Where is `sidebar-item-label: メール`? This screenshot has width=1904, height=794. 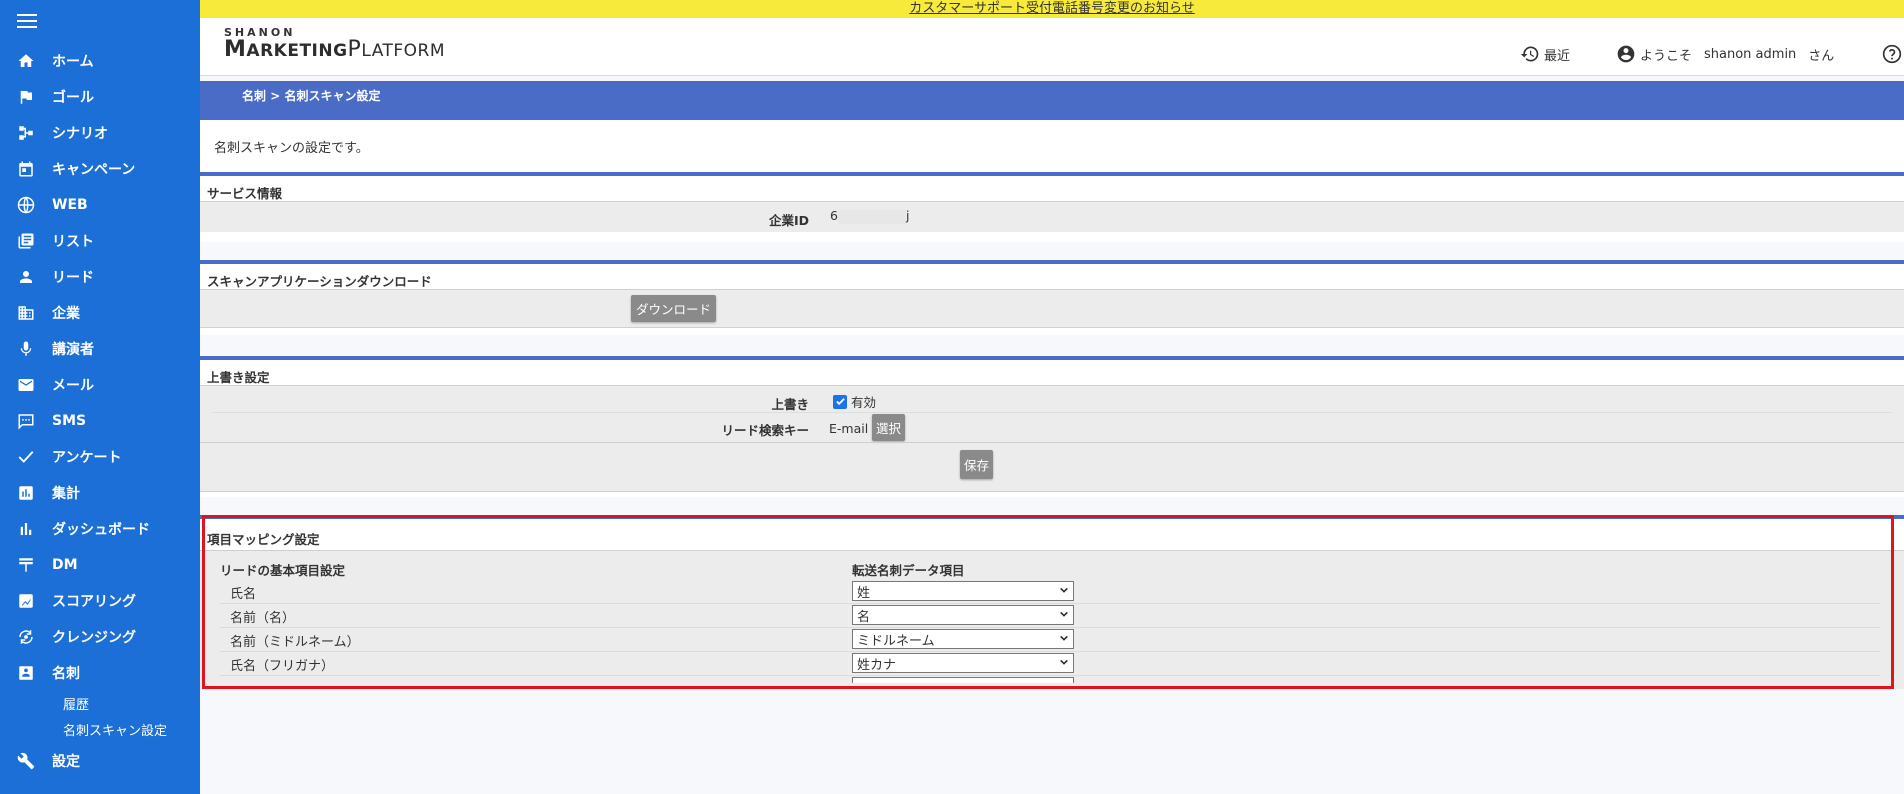
sidebar-item-label: メール is located at coordinates (73, 386).